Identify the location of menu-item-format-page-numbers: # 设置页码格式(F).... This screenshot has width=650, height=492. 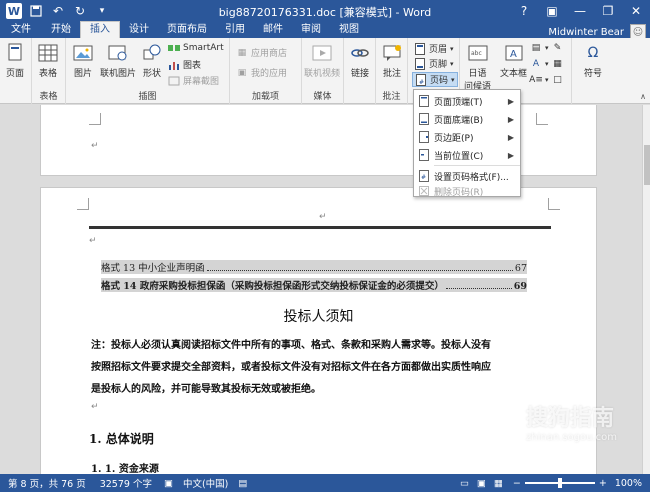
(467, 176).